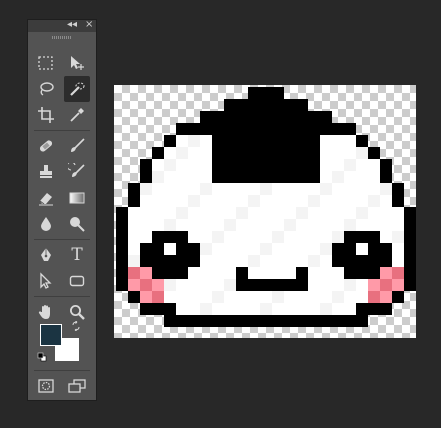  Describe the element at coordinates (46, 198) in the screenshot. I see `eraser-tool-button` at that location.